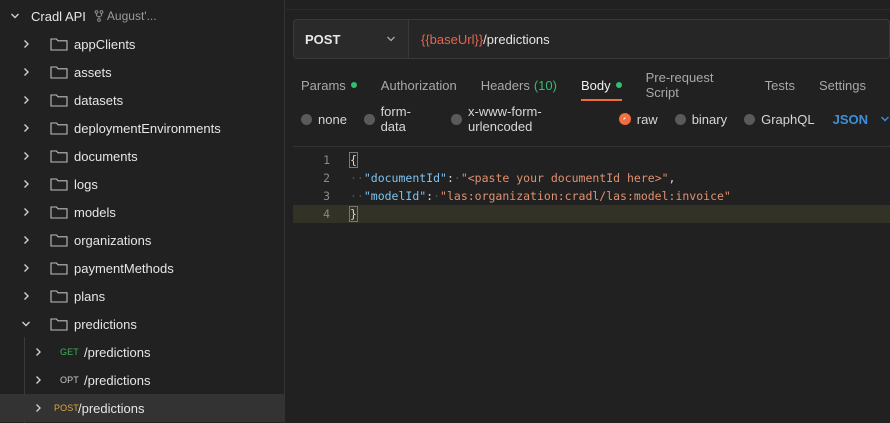  I want to click on sidebar-folder: models, so click(142, 212).